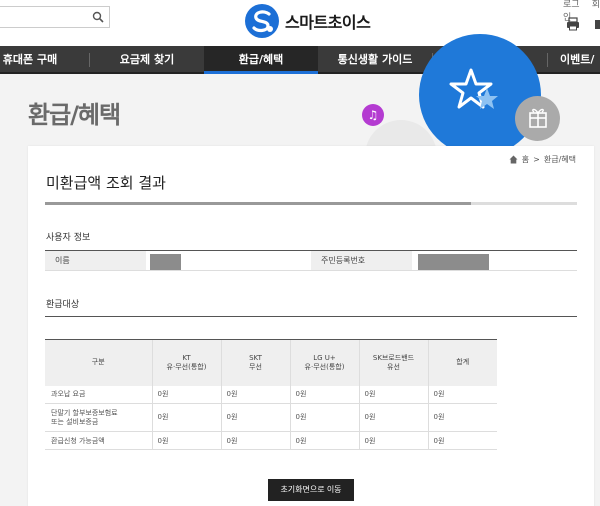  What do you see at coordinates (573, 24) in the screenshot?
I see `printer-icon` at bounding box center [573, 24].